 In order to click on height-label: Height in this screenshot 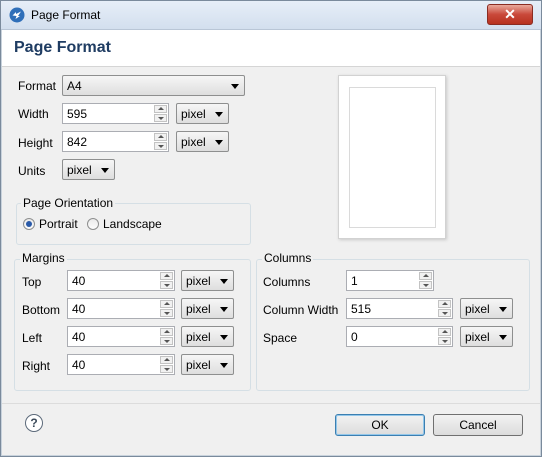, I will do `click(35, 143)`.